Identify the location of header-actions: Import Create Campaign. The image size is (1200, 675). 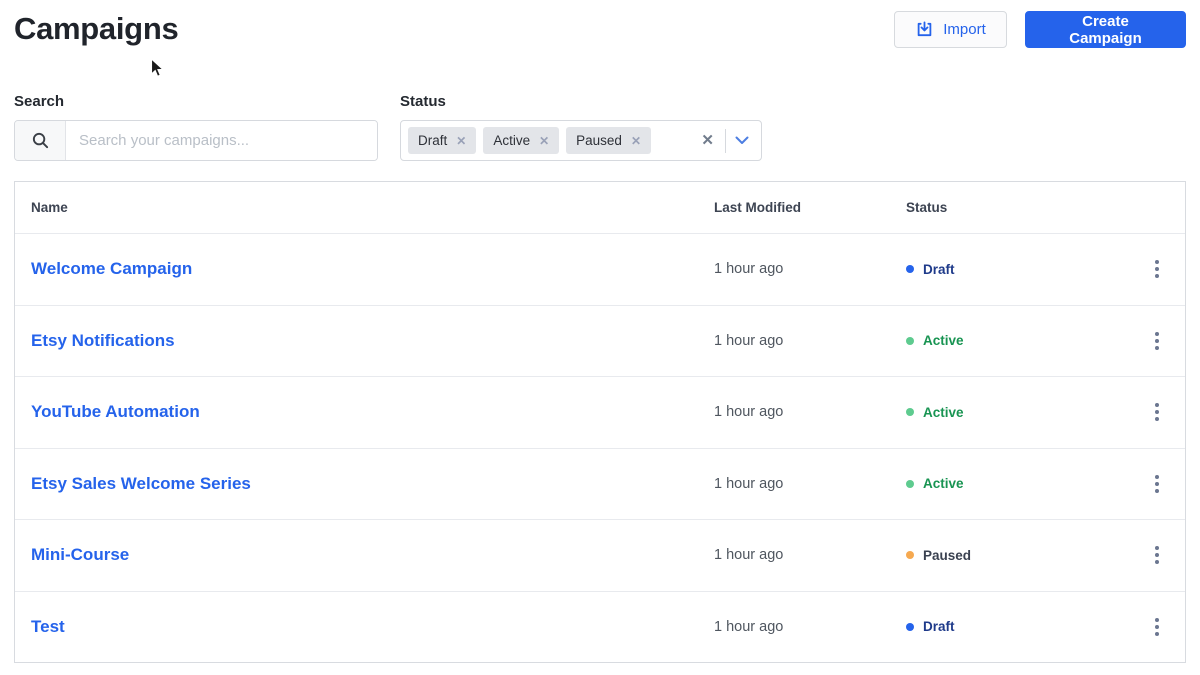
(1040, 28).